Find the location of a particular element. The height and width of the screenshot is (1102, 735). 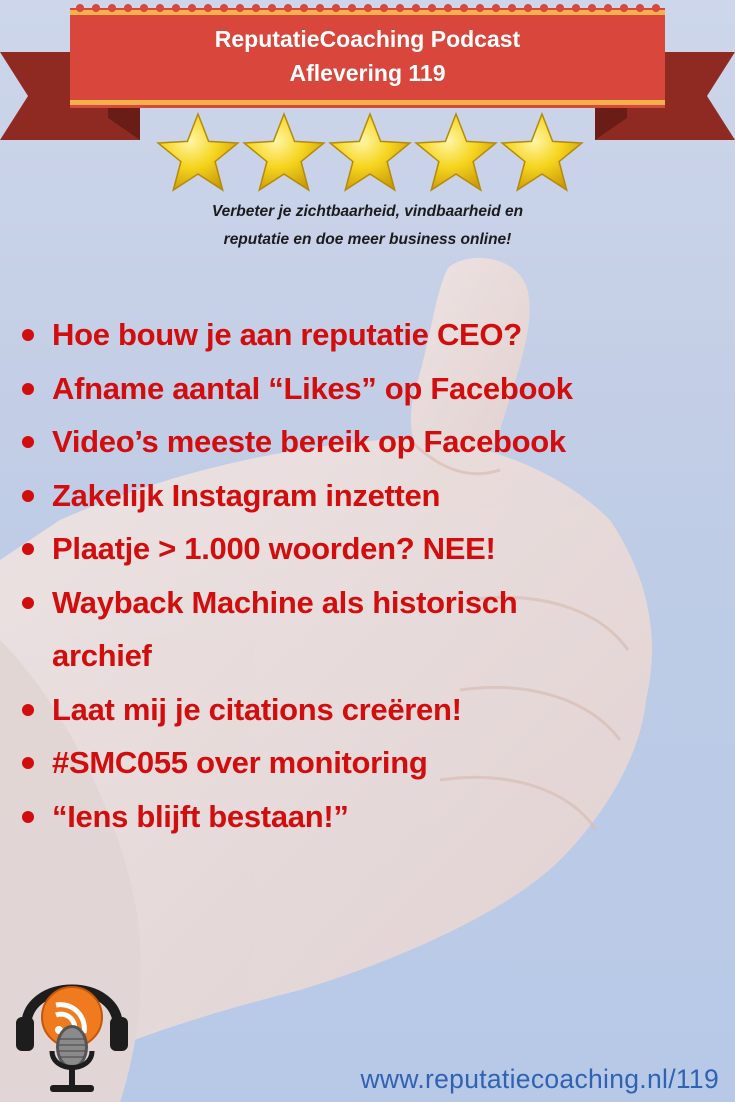

topic-text: Plaatje > 1.000 woorden? NEE! is located at coordinates (274, 548).